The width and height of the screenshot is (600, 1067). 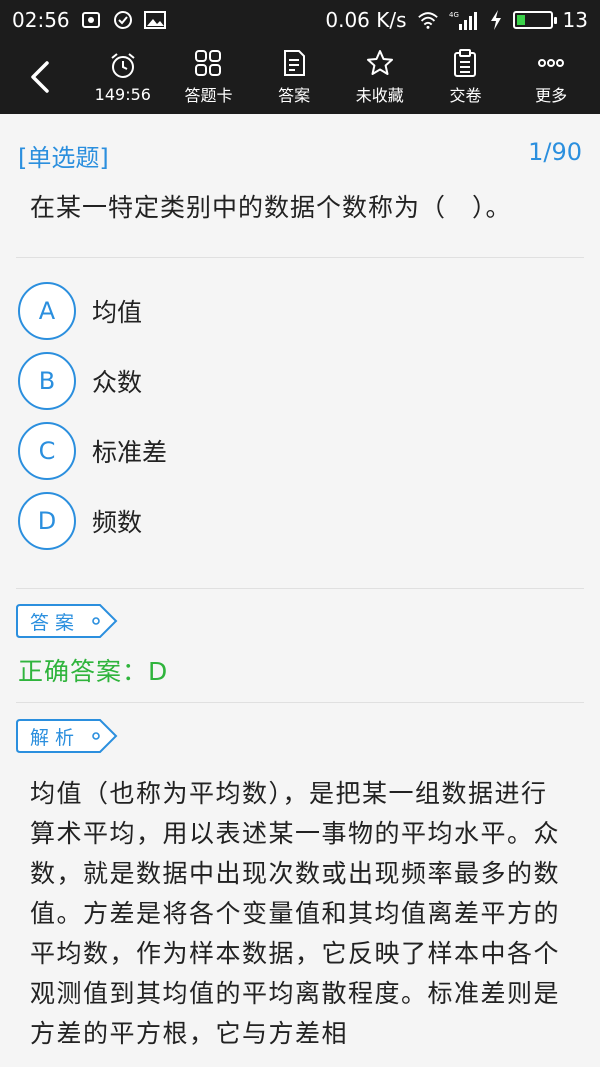 I want to click on network-speed: 0.06 K/s, so click(x=366, y=20).